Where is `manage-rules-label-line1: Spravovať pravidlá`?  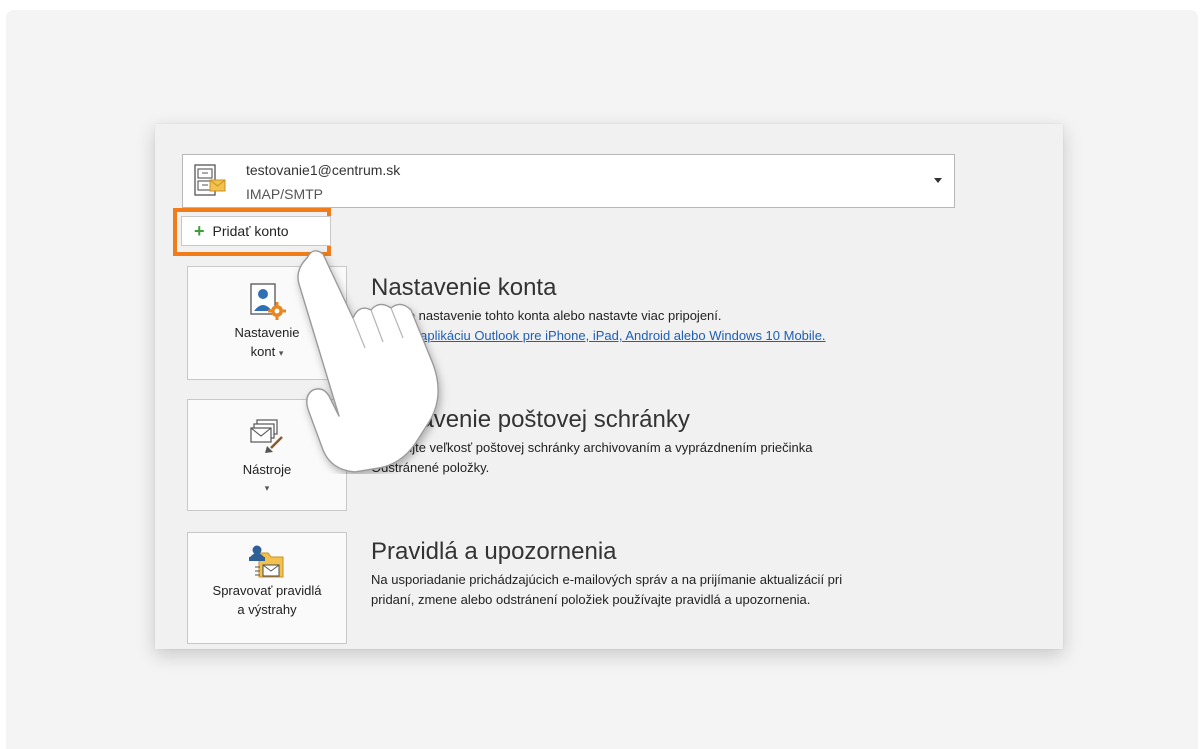
manage-rules-label-line1: Spravovať pravidlá is located at coordinates (267, 590).